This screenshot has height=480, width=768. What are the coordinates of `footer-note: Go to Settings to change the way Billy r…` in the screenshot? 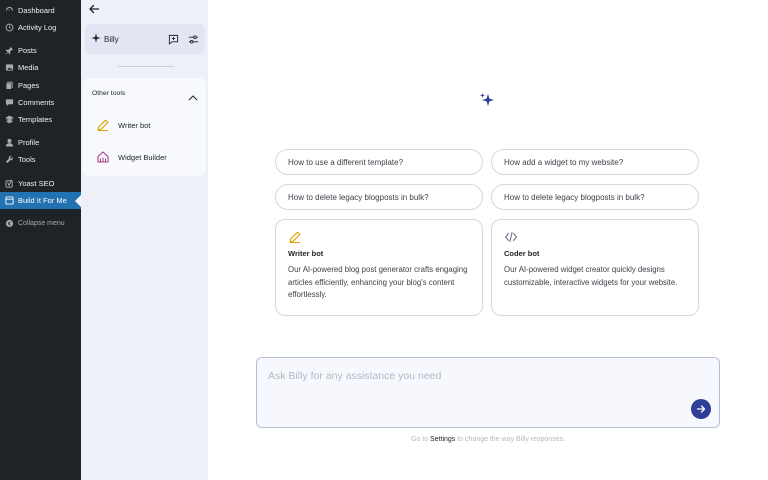 It's located at (488, 439).